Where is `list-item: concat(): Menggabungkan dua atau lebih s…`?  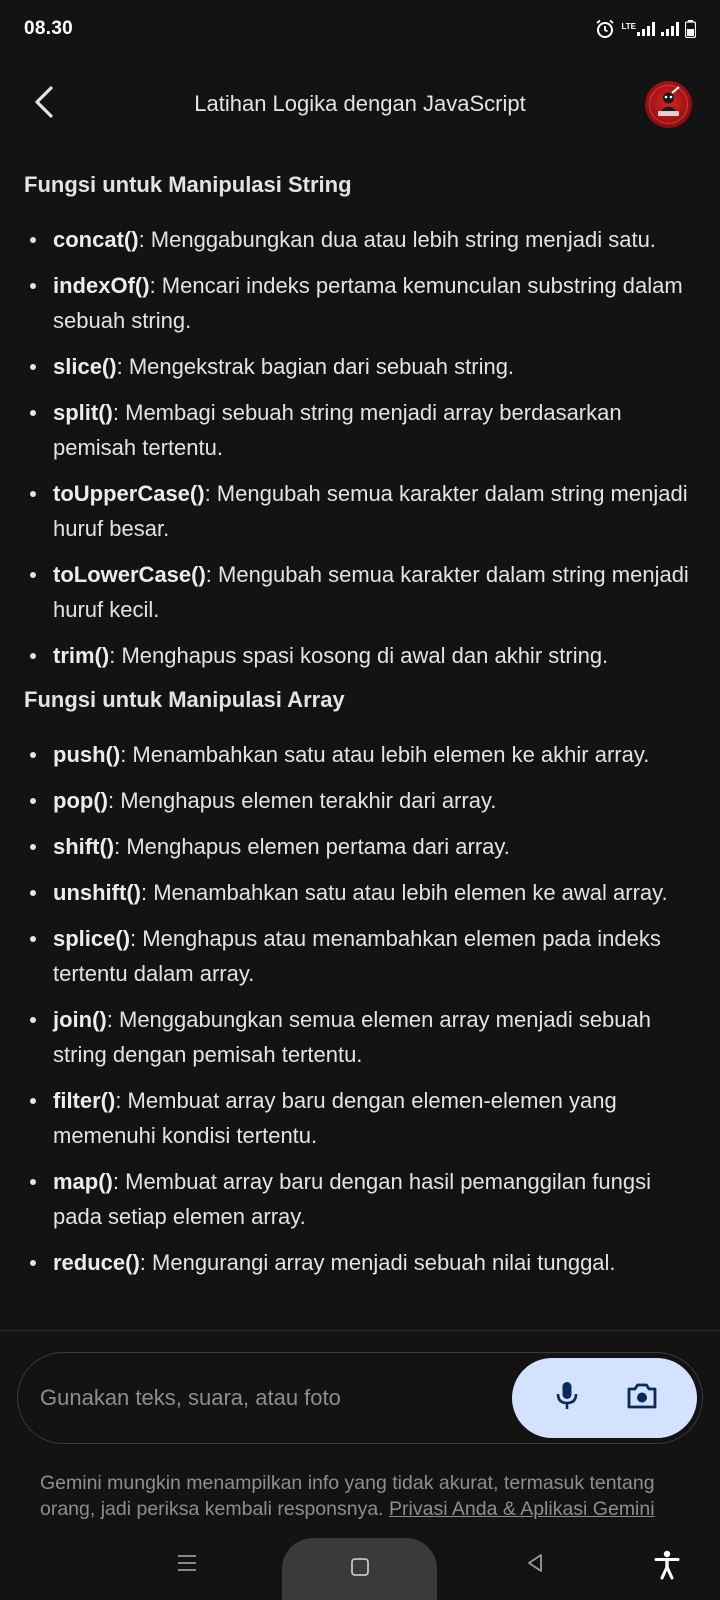 list-item: concat(): Menggabungkan dua atau lebih s… is located at coordinates (363, 239).